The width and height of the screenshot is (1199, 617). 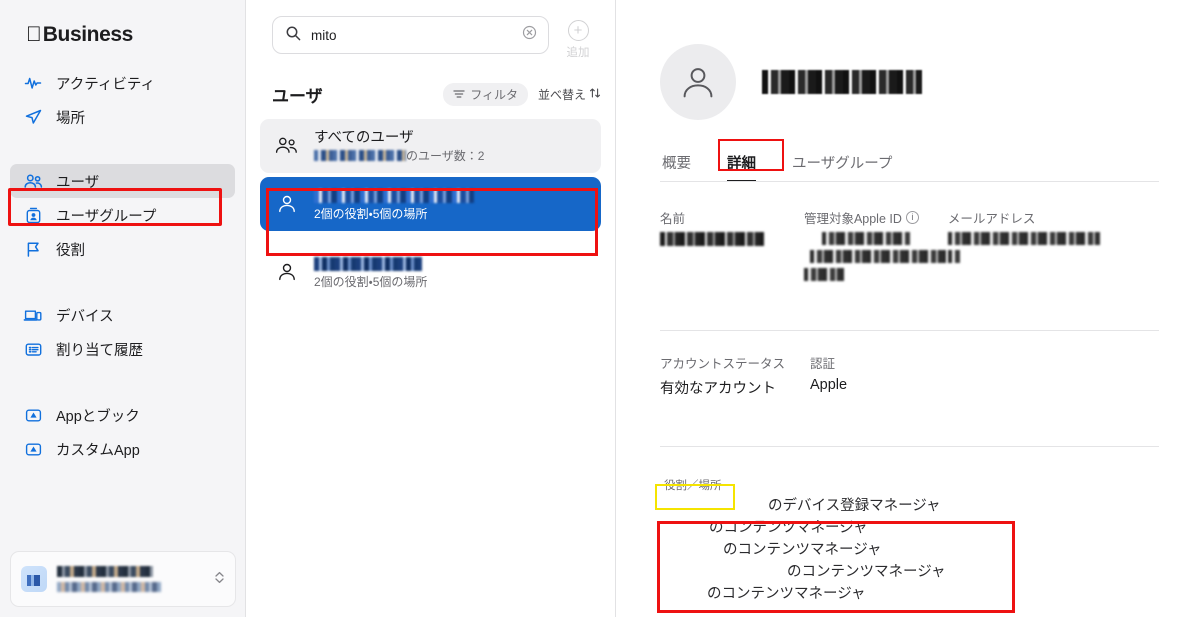 What do you see at coordinates (912, 217) in the screenshot?
I see `info-circle-icon: i` at bounding box center [912, 217].